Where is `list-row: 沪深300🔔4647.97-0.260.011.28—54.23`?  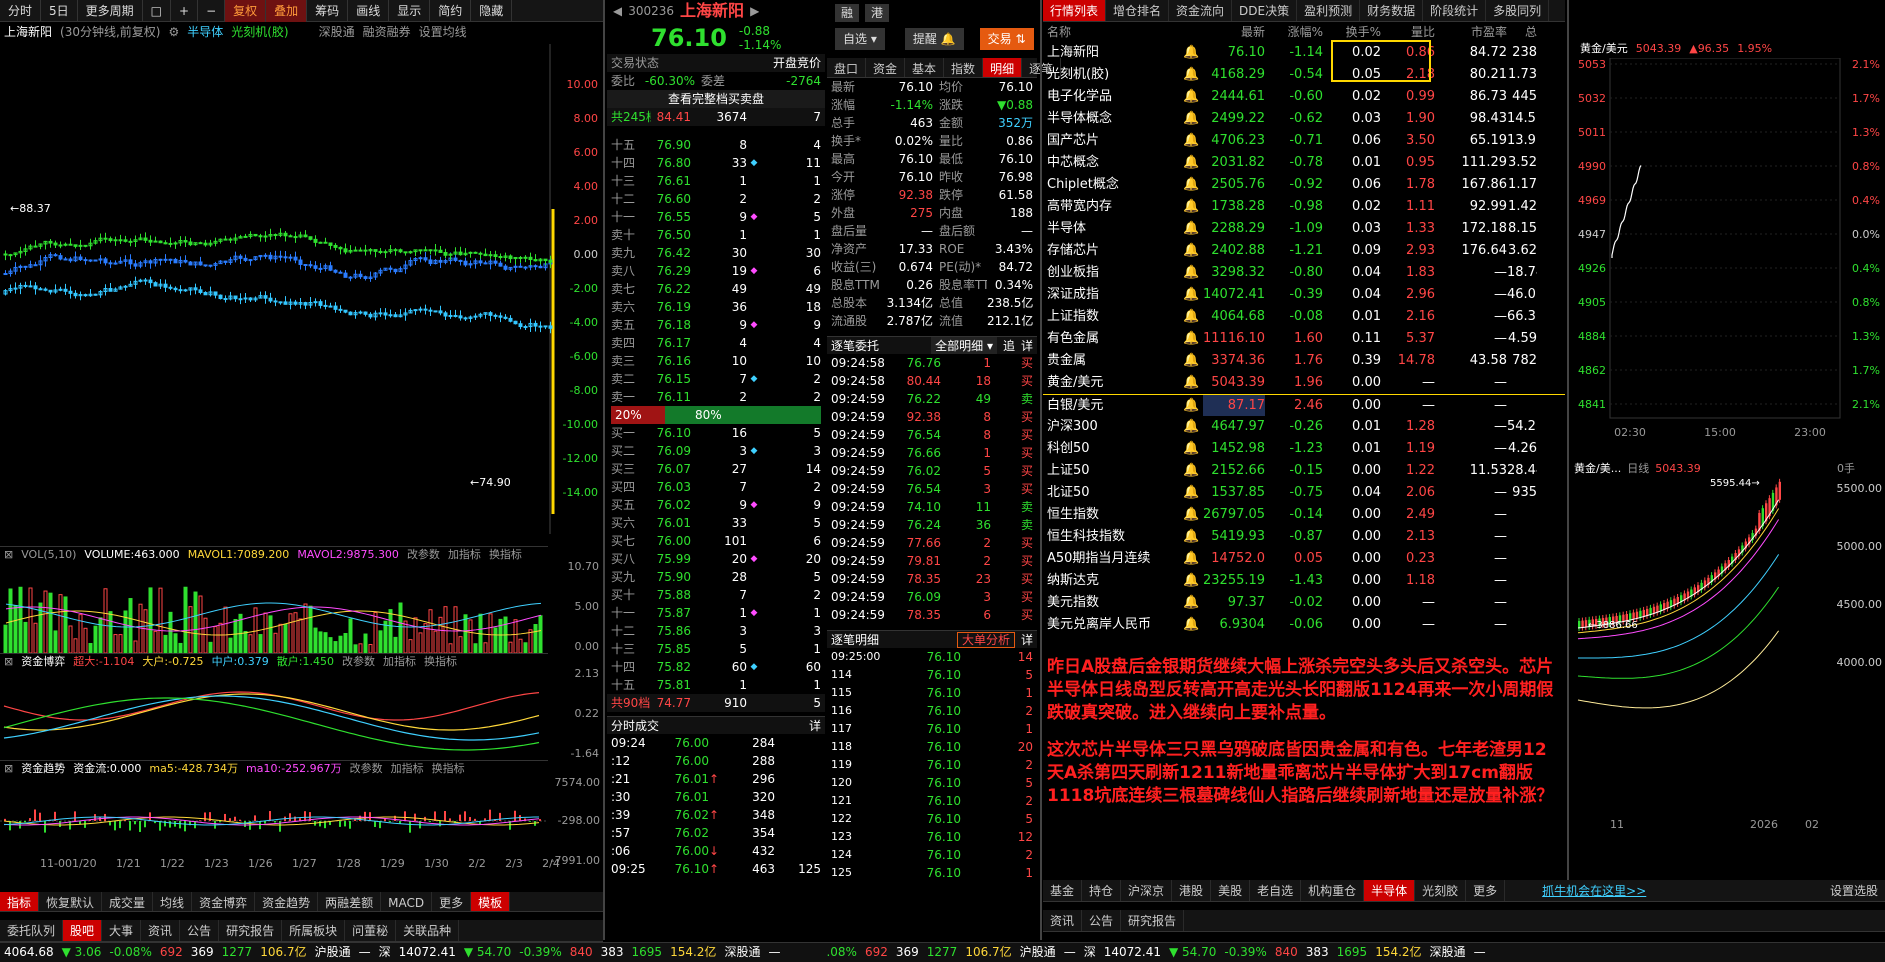
list-row: 沪深300🔔4647.97-0.260.011.28—54.23 is located at coordinates (1304, 427).